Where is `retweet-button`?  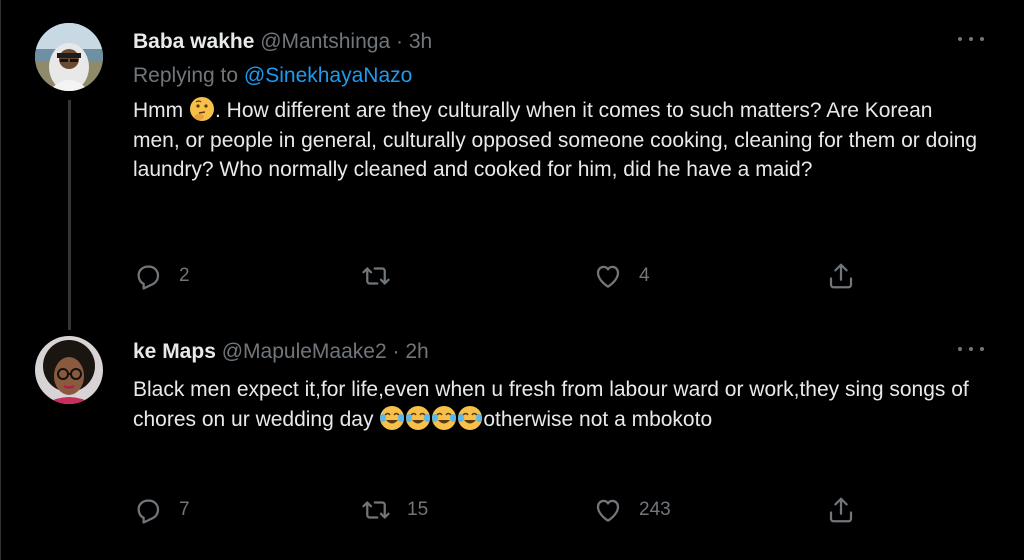 retweet-button is located at coordinates (384, 276).